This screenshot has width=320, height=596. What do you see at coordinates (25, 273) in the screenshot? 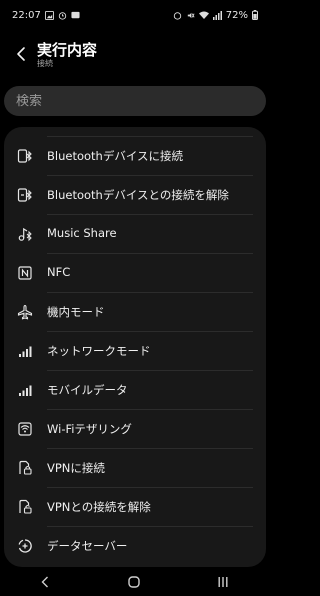
I see `nfc-icon` at bounding box center [25, 273].